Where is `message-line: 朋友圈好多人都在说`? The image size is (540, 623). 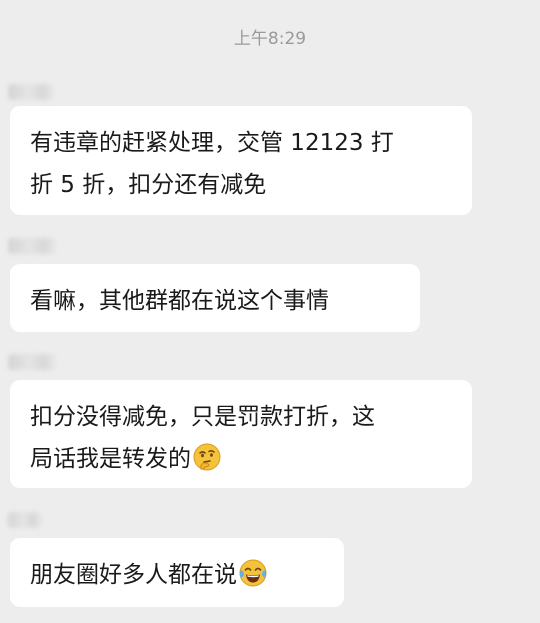 message-line: 朋友圈好多人都在说 is located at coordinates (177, 578).